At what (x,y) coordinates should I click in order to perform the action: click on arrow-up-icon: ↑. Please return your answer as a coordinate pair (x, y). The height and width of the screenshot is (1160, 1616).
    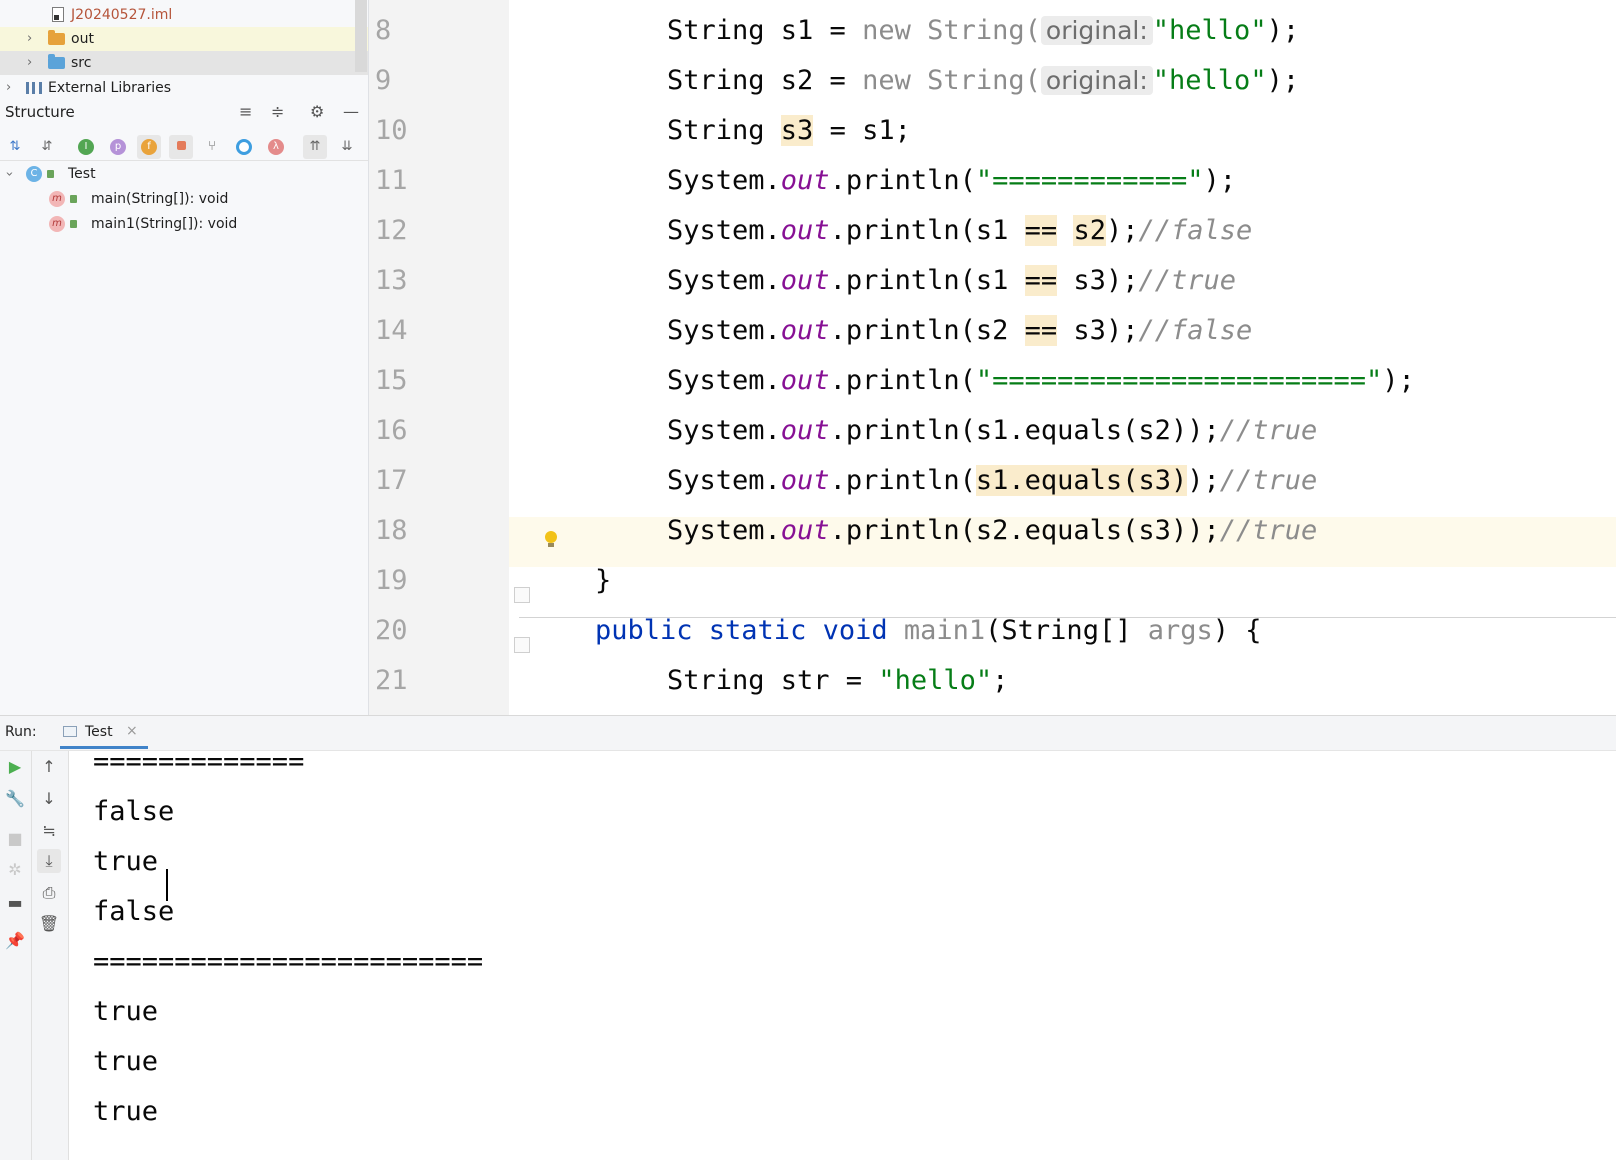
    Looking at the image, I should click on (49, 767).